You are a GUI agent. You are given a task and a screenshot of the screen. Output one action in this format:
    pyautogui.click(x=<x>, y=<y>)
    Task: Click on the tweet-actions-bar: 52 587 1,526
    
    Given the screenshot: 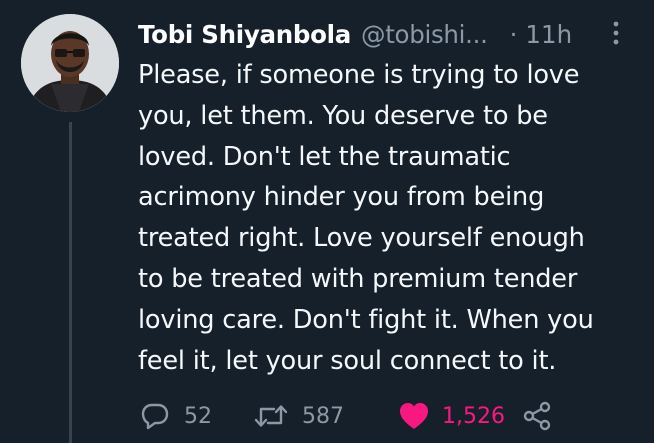 What is the action you would take?
    pyautogui.click(x=380, y=416)
    